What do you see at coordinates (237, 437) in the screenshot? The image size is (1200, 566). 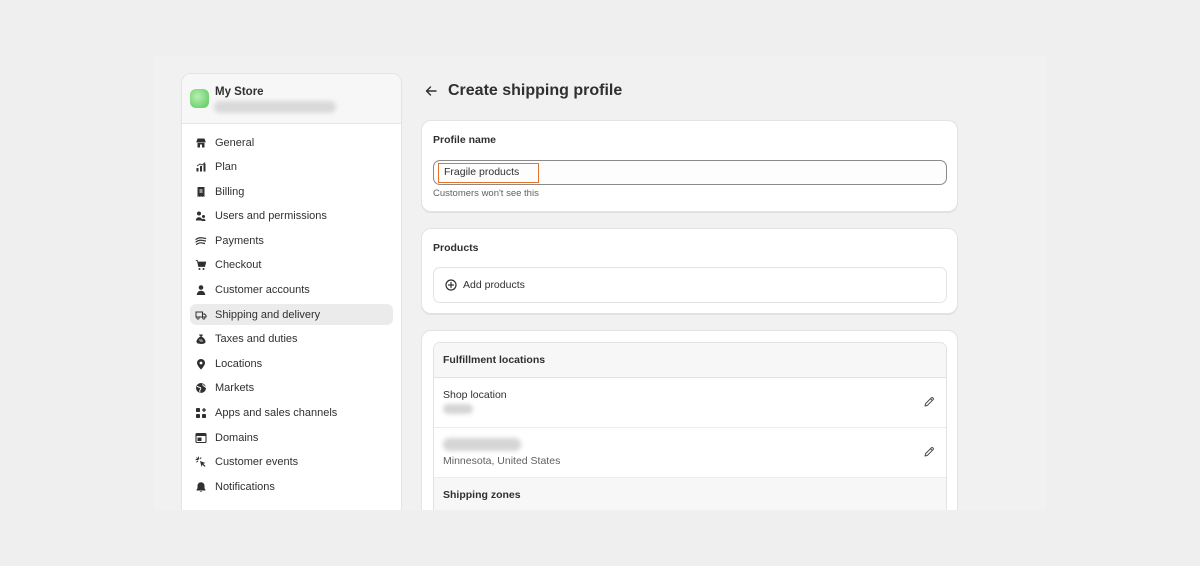 I see `sidebar-item-label: Domains` at bounding box center [237, 437].